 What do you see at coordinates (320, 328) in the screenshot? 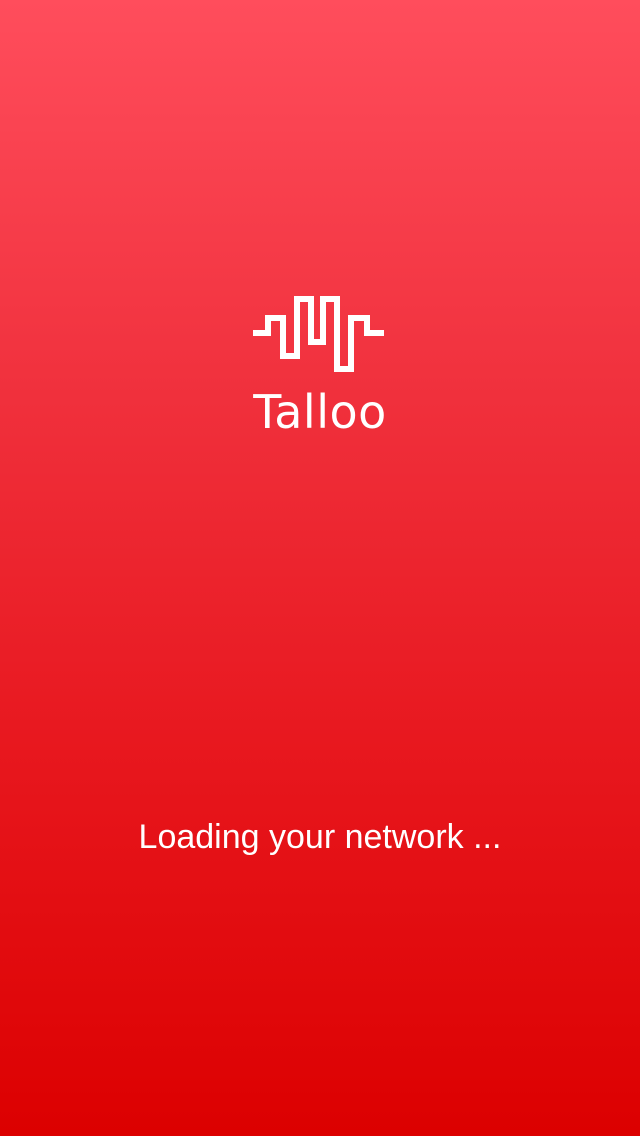
I see `sound-wave-logo-icon` at bounding box center [320, 328].